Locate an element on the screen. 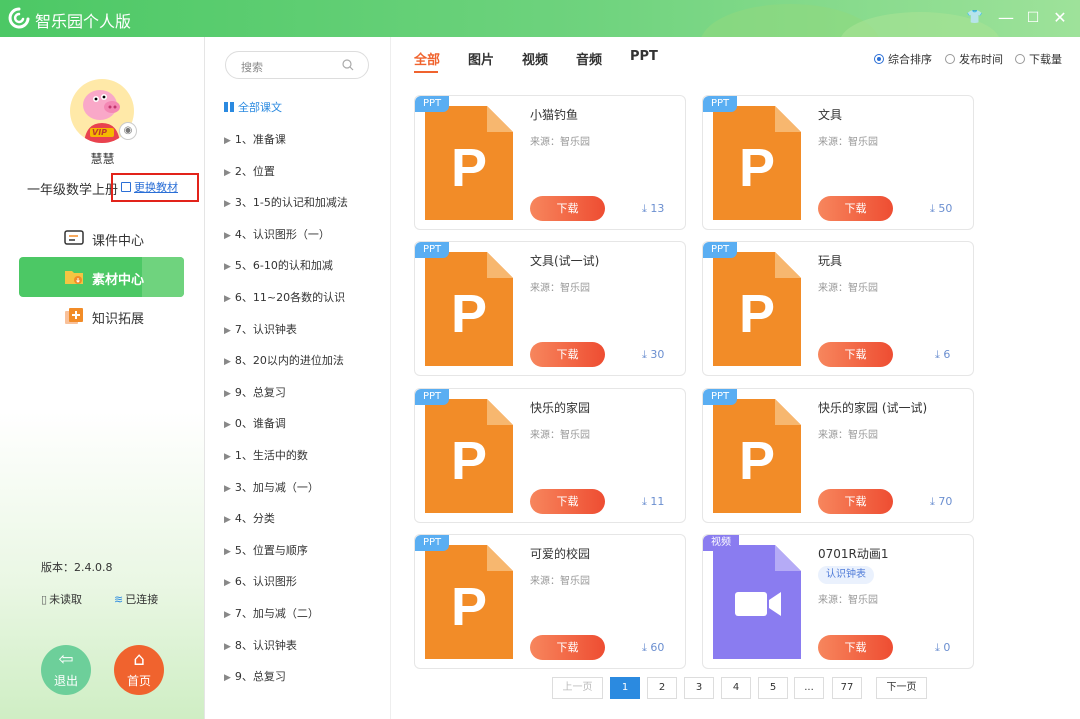 The width and height of the screenshot is (1080, 719). version-text: 版本：2.4.0.8 is located at coordinates (77, 567).